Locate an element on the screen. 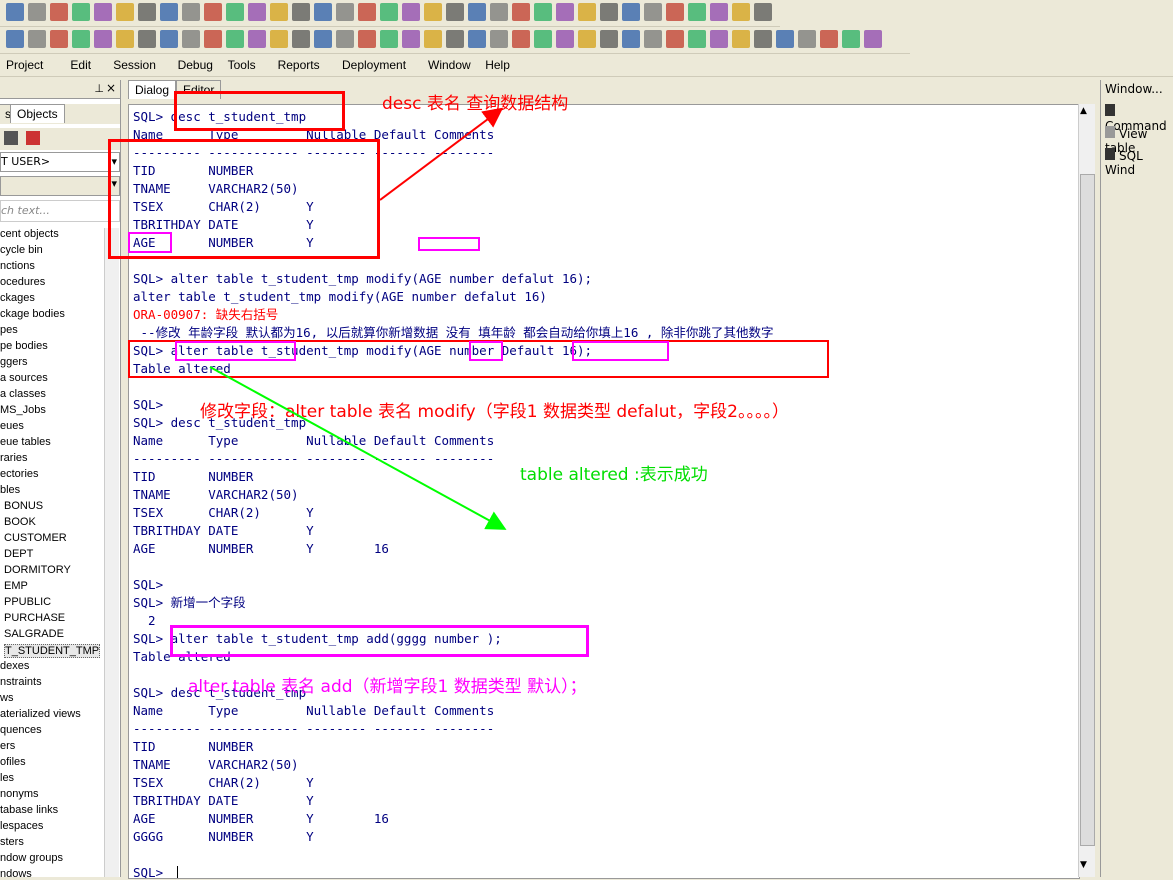 The height and width of the screenshot is (880, 1173). close-icon: × is located at coordinates (111, 88).